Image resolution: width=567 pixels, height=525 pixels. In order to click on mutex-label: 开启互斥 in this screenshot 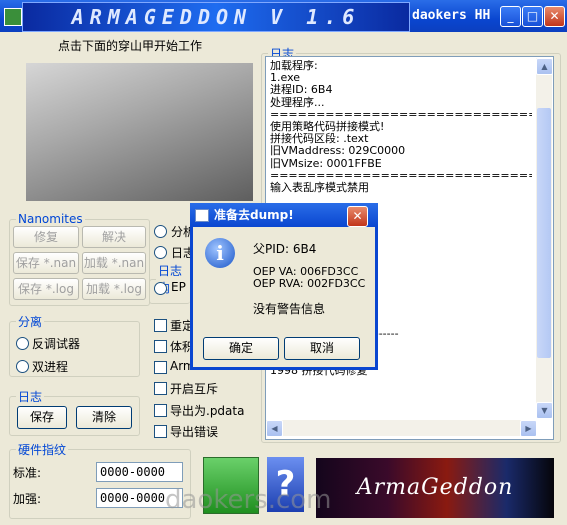, I will do `click(194, 389)`.